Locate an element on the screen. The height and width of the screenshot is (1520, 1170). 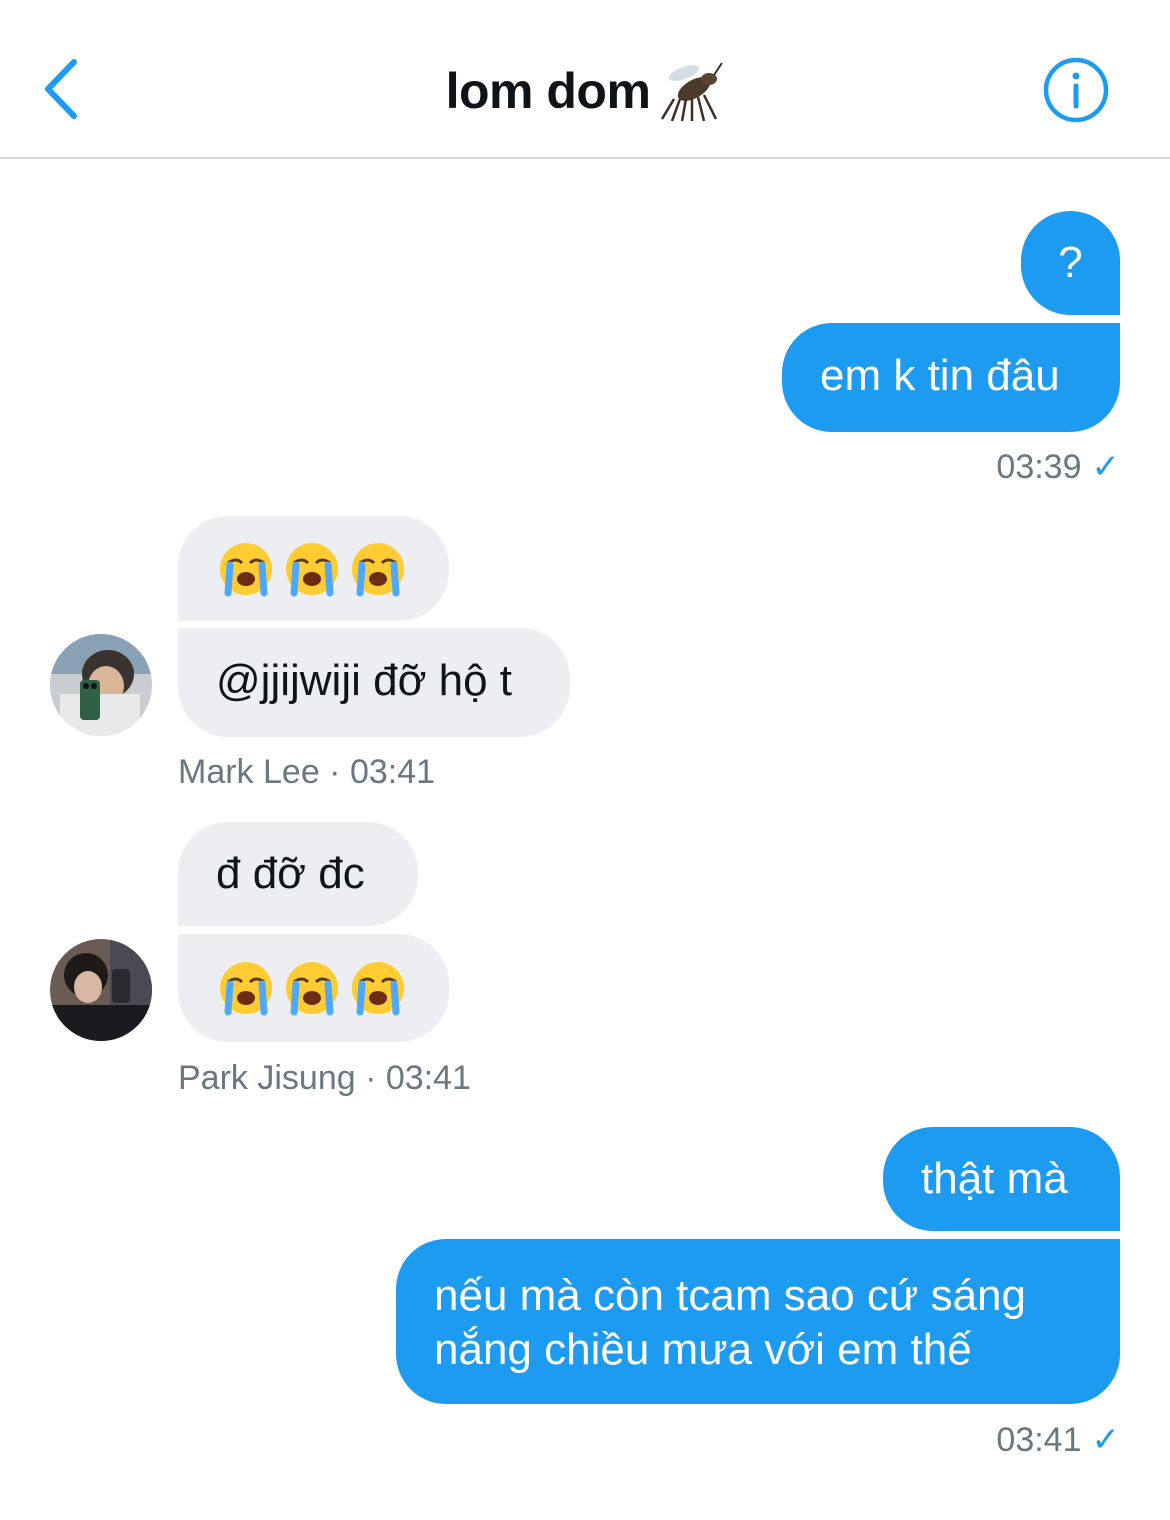
message-bubble-outgoing: thật mà is located at coordinates (1001, 1179).